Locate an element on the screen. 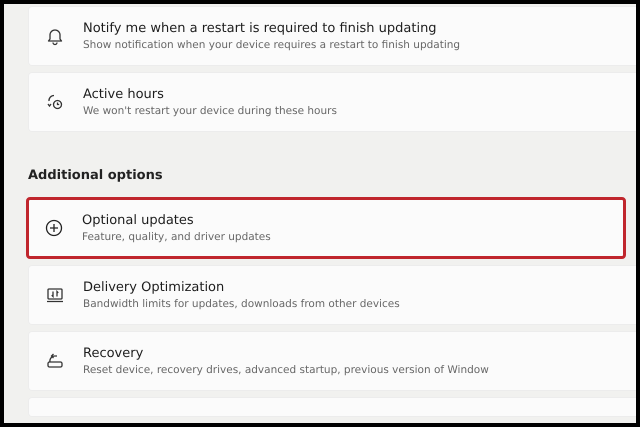 This screenshot has height=427, width=640. item-description: Show notification when your device requires a restart to finish updating is located at coordinates (271, 45).